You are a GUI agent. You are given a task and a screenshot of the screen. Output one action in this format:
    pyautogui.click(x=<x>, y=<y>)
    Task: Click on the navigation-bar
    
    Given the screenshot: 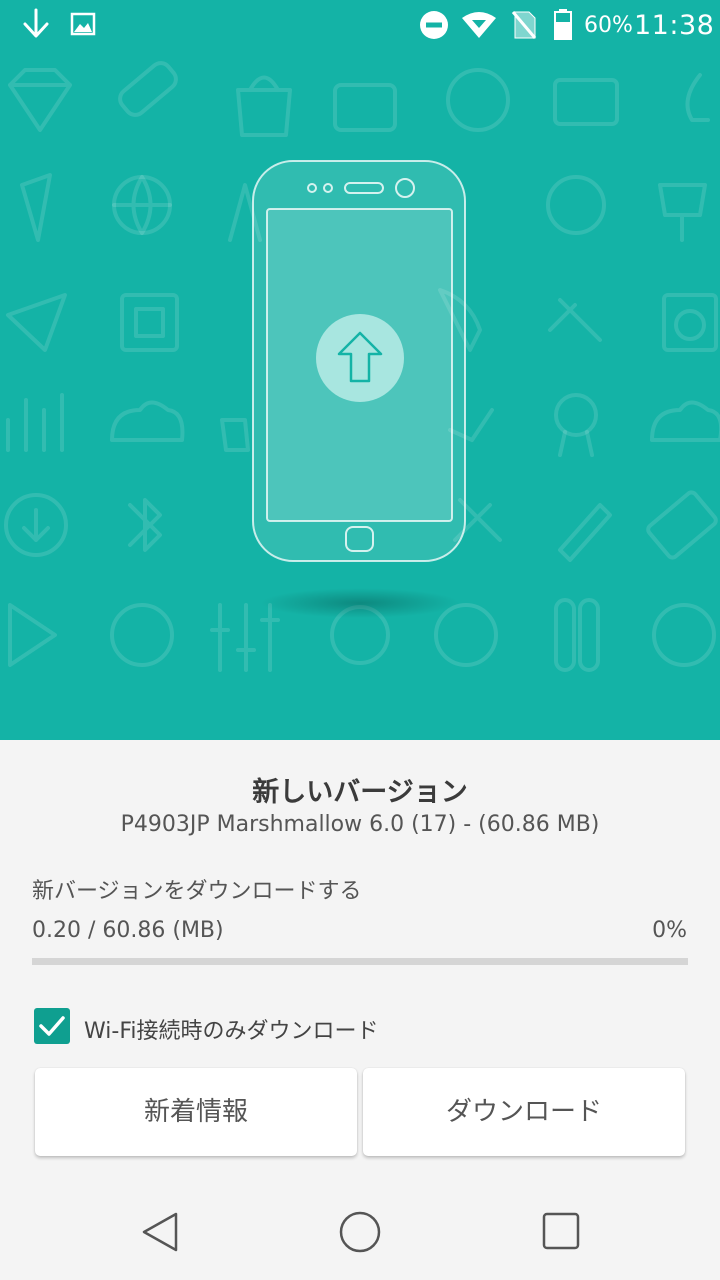 What is the action you would take?
    pyautogui.click(x=360, y=1235)
    